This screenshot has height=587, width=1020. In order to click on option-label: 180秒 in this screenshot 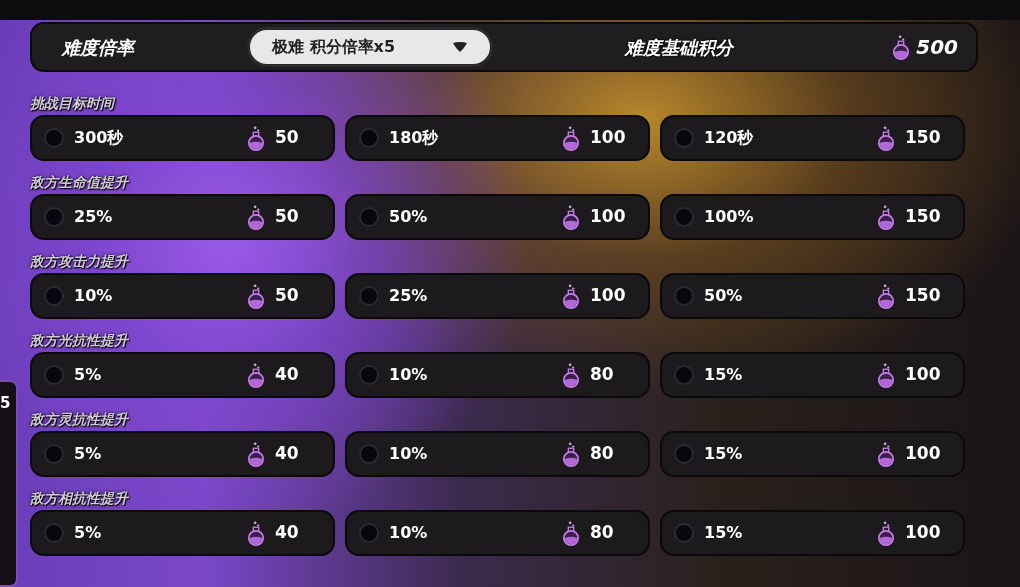, I will do `click(414, 138)`.